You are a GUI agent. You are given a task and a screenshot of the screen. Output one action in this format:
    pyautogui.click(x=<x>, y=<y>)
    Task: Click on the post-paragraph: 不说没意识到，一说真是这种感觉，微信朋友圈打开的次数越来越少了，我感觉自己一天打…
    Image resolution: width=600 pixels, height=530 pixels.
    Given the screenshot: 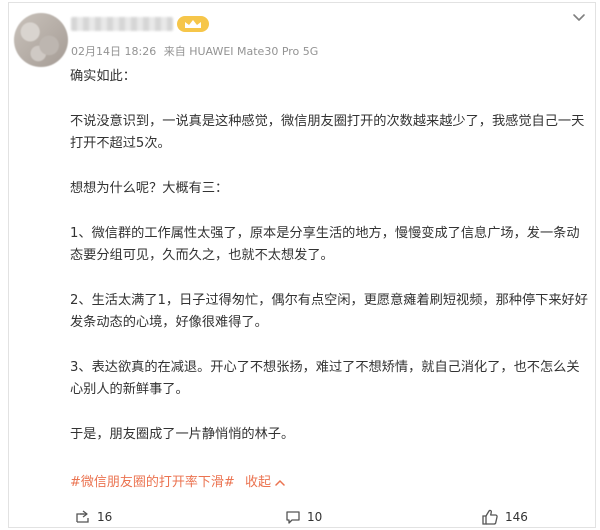 What is the action you would take?
    pyautogui.click(x=327, y=132)
    